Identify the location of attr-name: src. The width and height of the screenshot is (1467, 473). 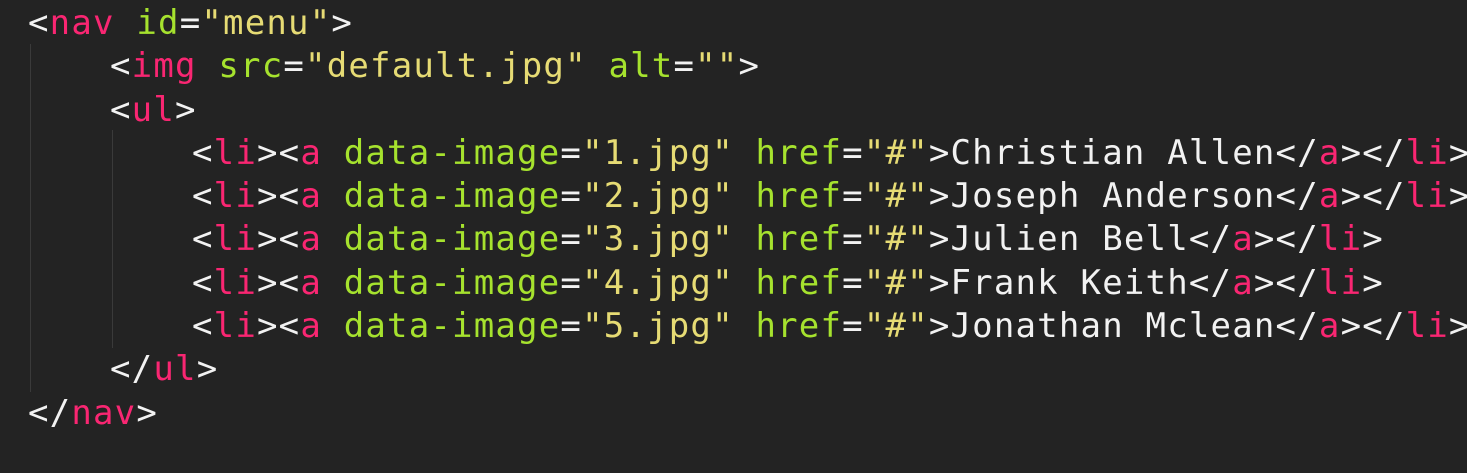
(251, 66).